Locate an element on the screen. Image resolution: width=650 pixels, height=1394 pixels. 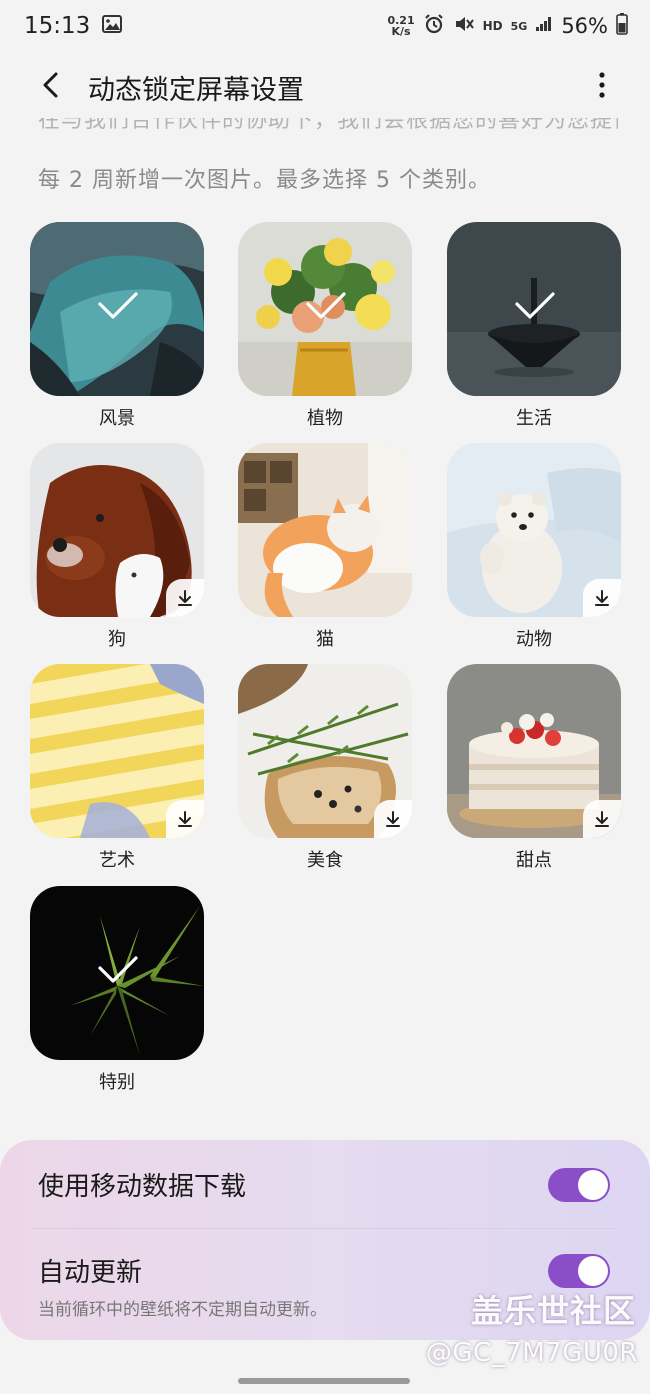
category-thumb-plants is located at coordinates (325, 309).